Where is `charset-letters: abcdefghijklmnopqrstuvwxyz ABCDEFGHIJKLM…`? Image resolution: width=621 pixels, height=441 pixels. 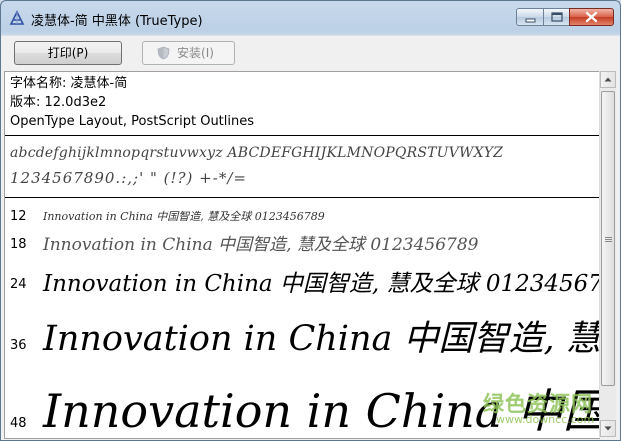
charset-letters: abcdefghijklmnopqrstuvwxyz ABCDEFGHIJKLM… is located at coordinates (257, 153).